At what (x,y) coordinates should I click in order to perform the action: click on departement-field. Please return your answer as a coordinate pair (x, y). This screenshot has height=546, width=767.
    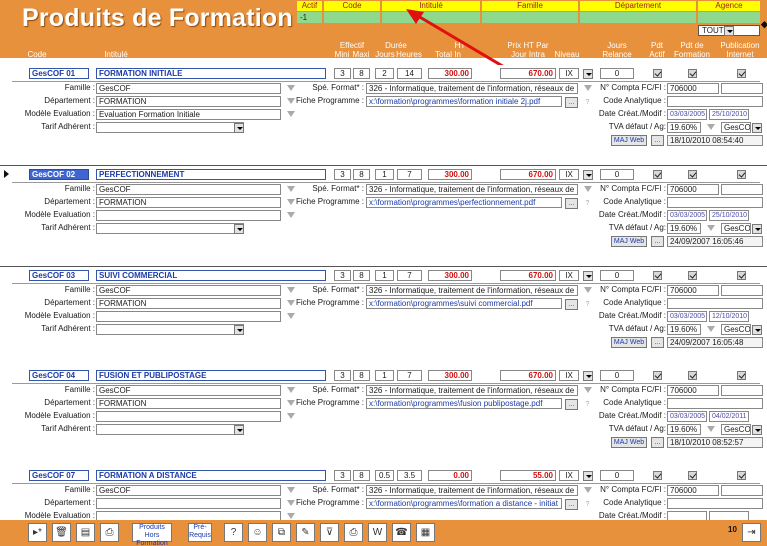
    Looking at the image, I should click on (188, 503).